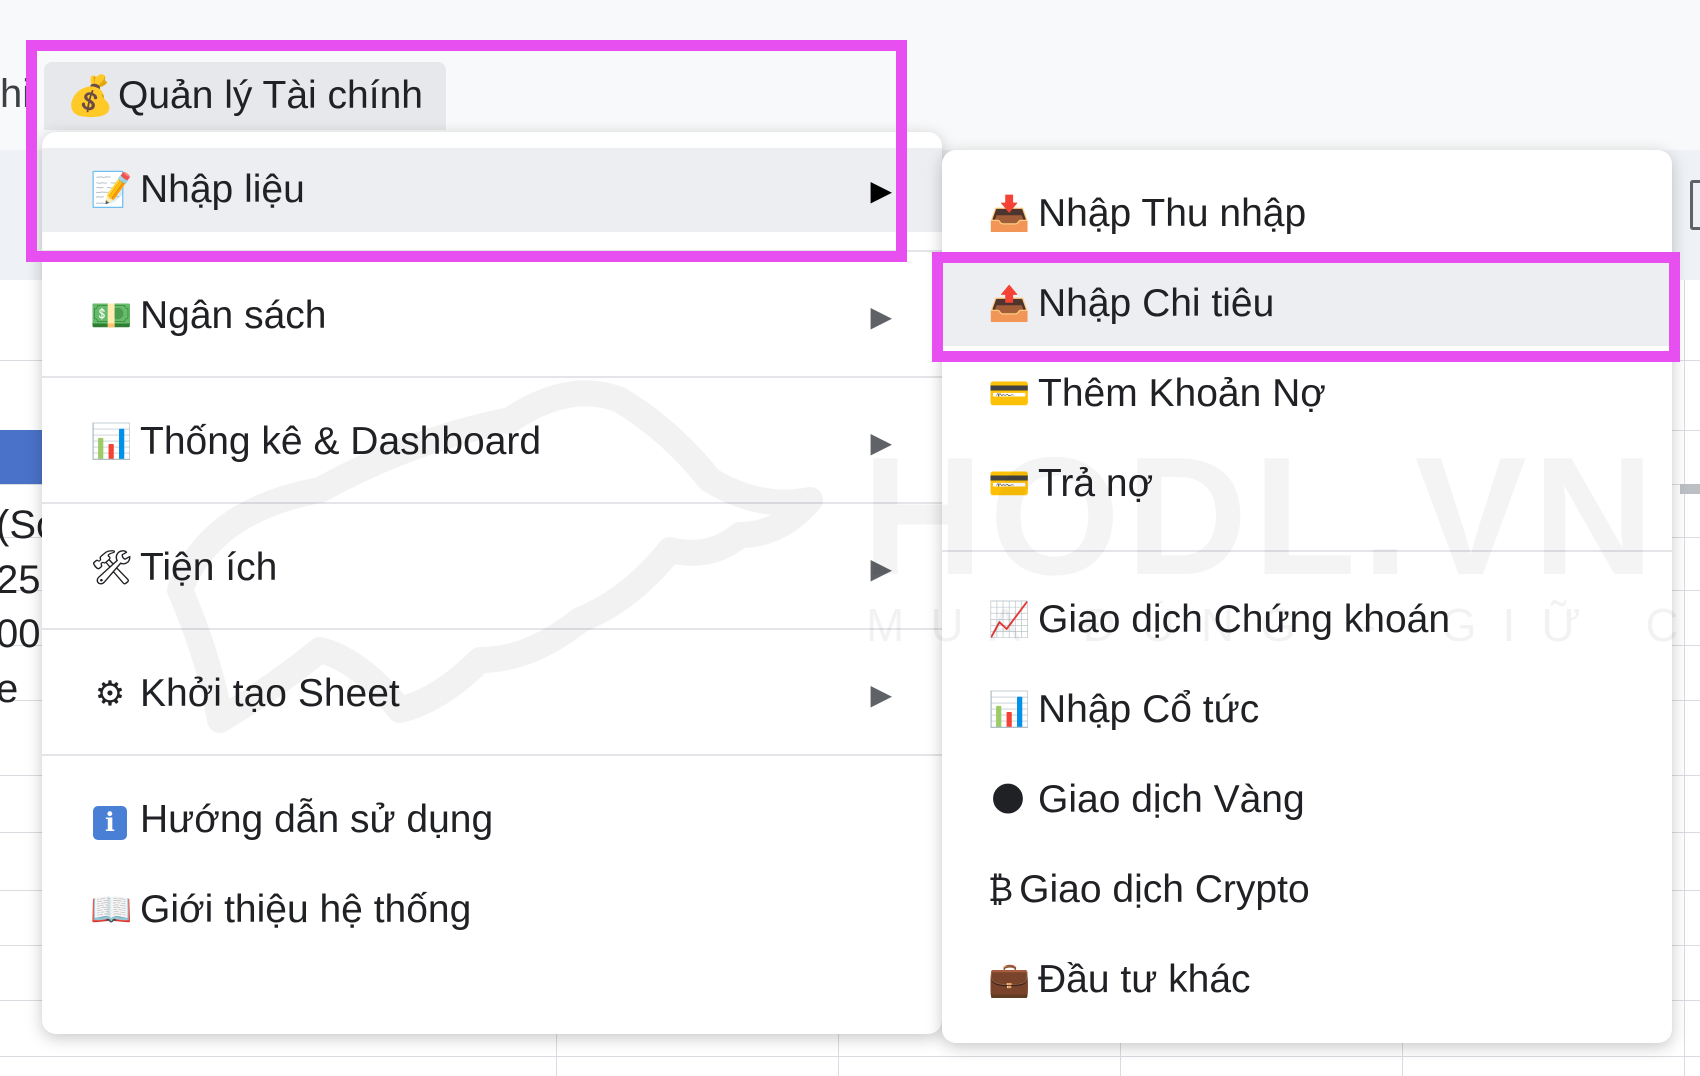 The height and width of the screenshot is (1076, 1700). Describe the element at coordinates (111, 316) in the screenshot. I see `dollar-banknote-icon: 💵` at that location.